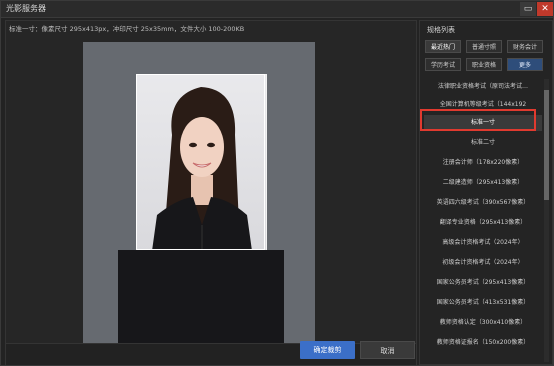 The image size is (554, 366). I want to click on tab-finance-accounting: 财务会计, so click(525, 46).